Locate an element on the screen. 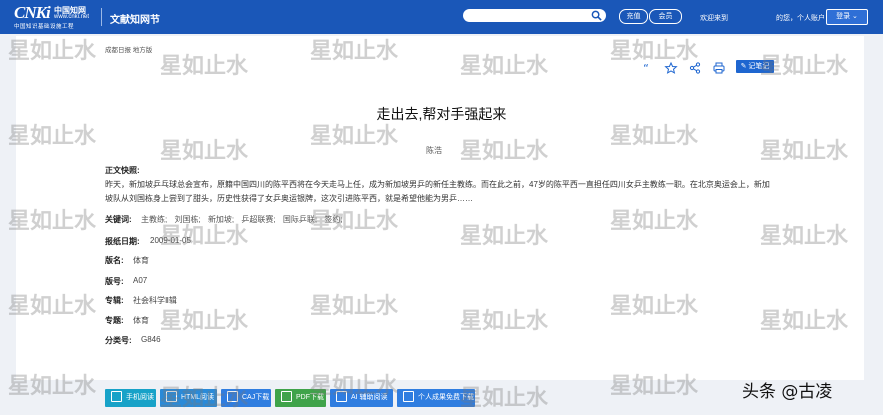  class-value: G846 is located at coordinates (151, 339).